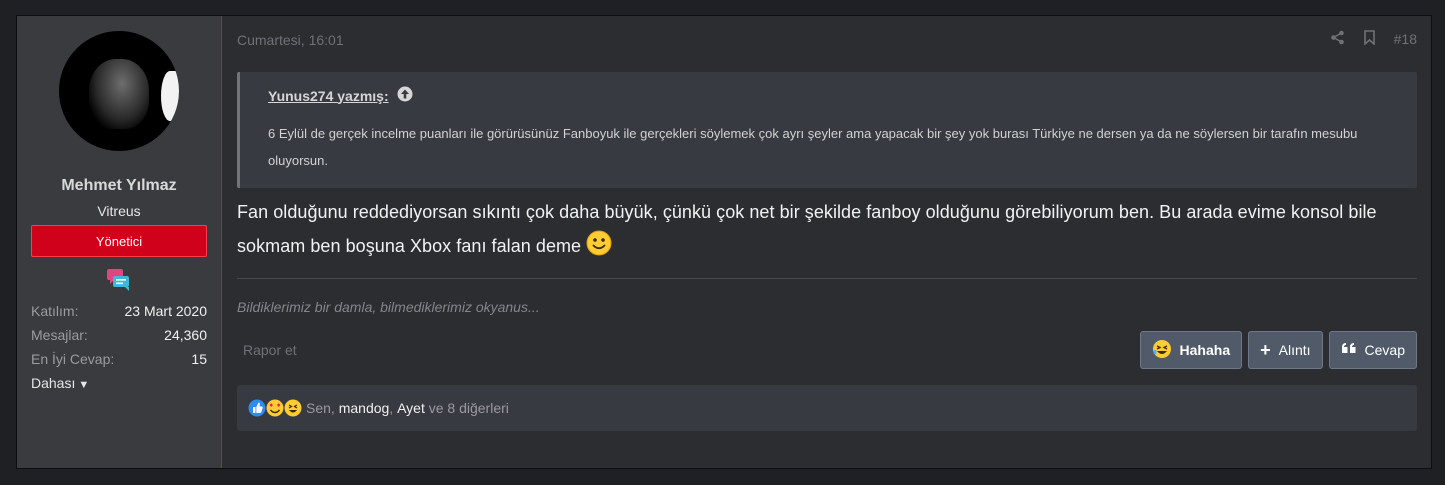 This screenshot has height=485, width=1445. What do you see at coordinates (1205, 350) in the screenshot?
I see `hahaha-label: Hahaha` at bounding box center [1205, 350].